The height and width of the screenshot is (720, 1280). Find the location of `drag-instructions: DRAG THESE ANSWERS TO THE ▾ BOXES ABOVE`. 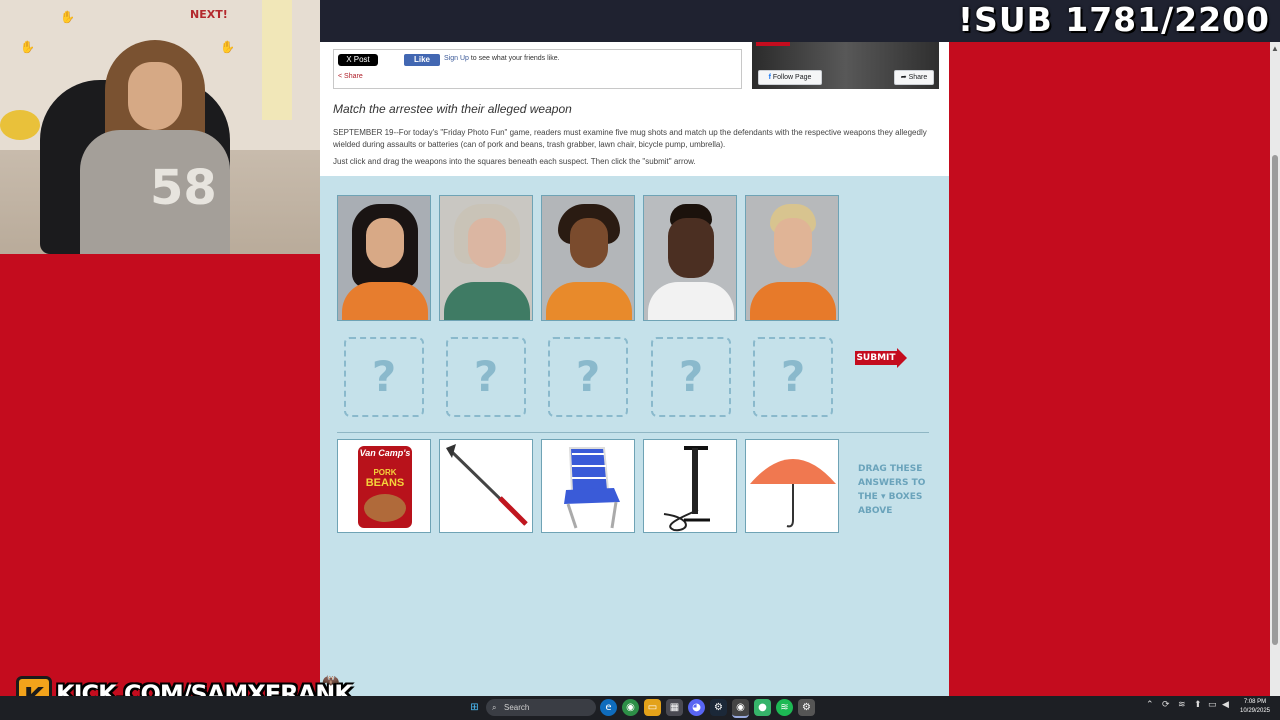

drag-instructions: DRAG THESE ANSWERS TO THE ▾ BOXES ABOVE is located at coordinates (892, 490).